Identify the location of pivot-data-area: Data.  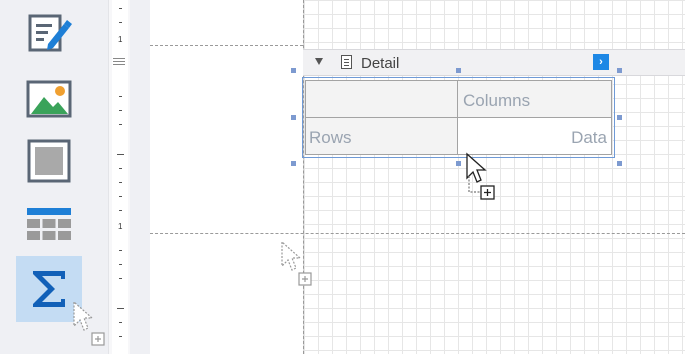
(534, 136).